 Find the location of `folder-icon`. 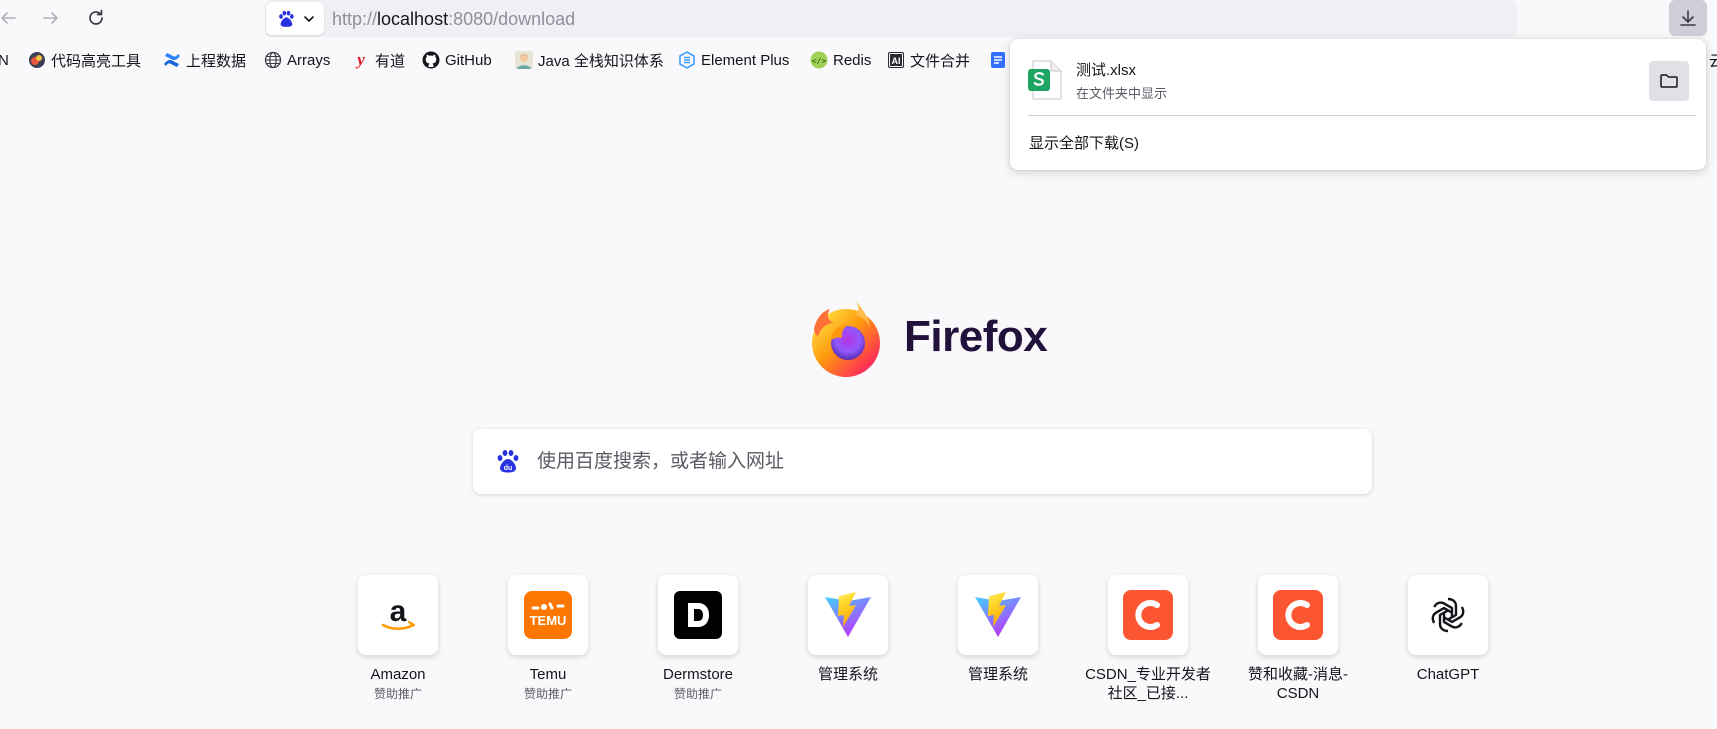

folder-icon is located at coordinates (1669, 81).